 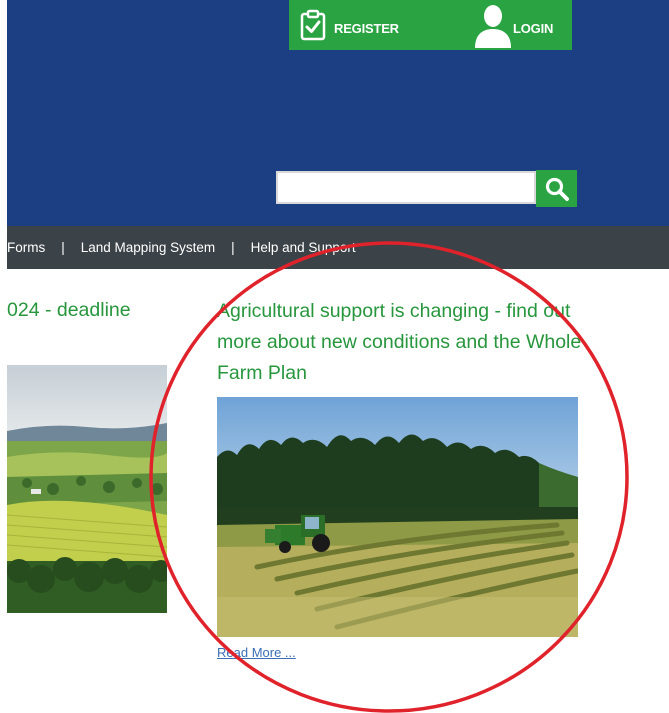 I want to click on login-label: LOGIN, so click(x=533, y=28).